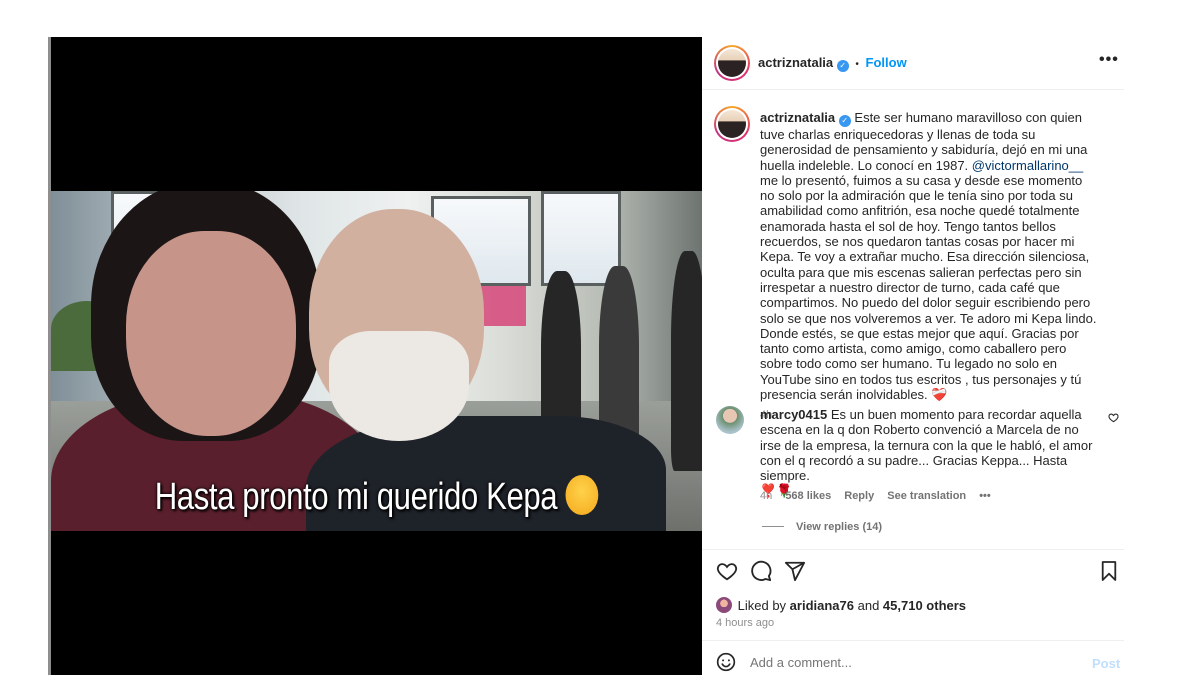 This screenshot has height=675, width=1200. Describe the element at coordinates (766, 496) in the screenshot. I see `comment-time: 4h` at that location.